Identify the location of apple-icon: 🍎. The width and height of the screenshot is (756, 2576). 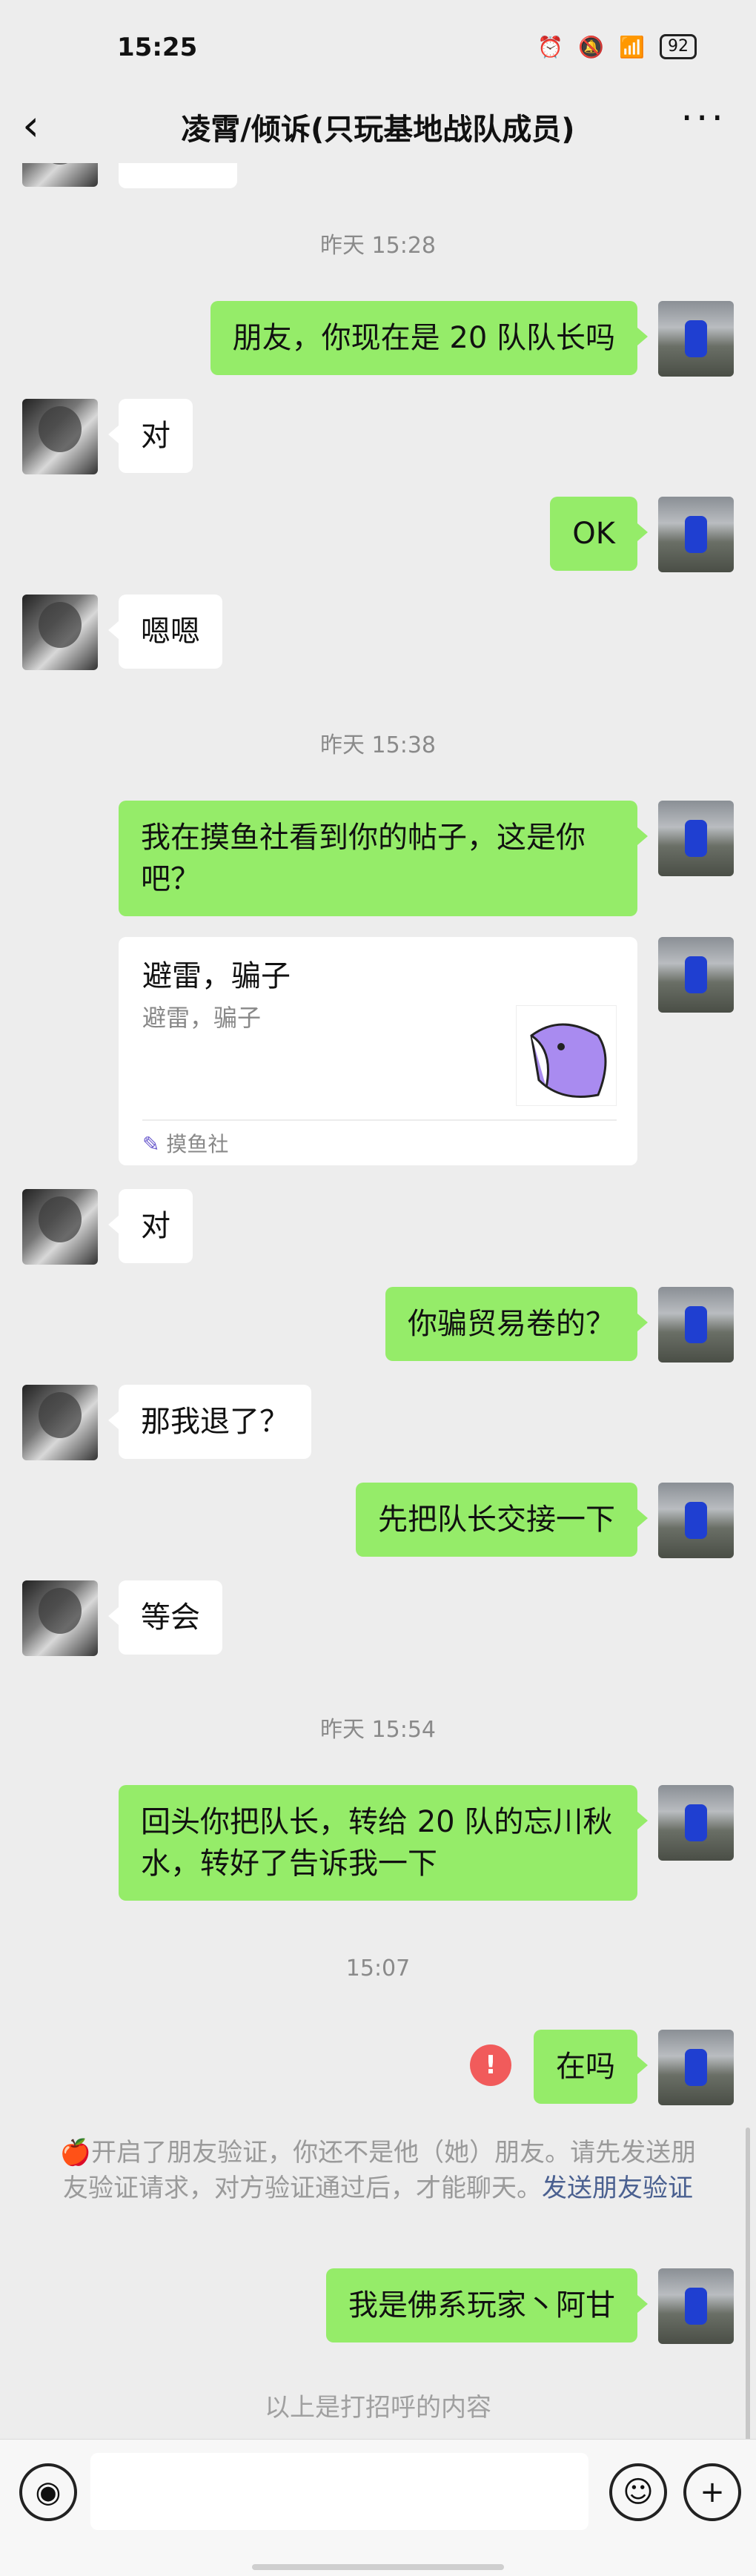
(75, 2153).